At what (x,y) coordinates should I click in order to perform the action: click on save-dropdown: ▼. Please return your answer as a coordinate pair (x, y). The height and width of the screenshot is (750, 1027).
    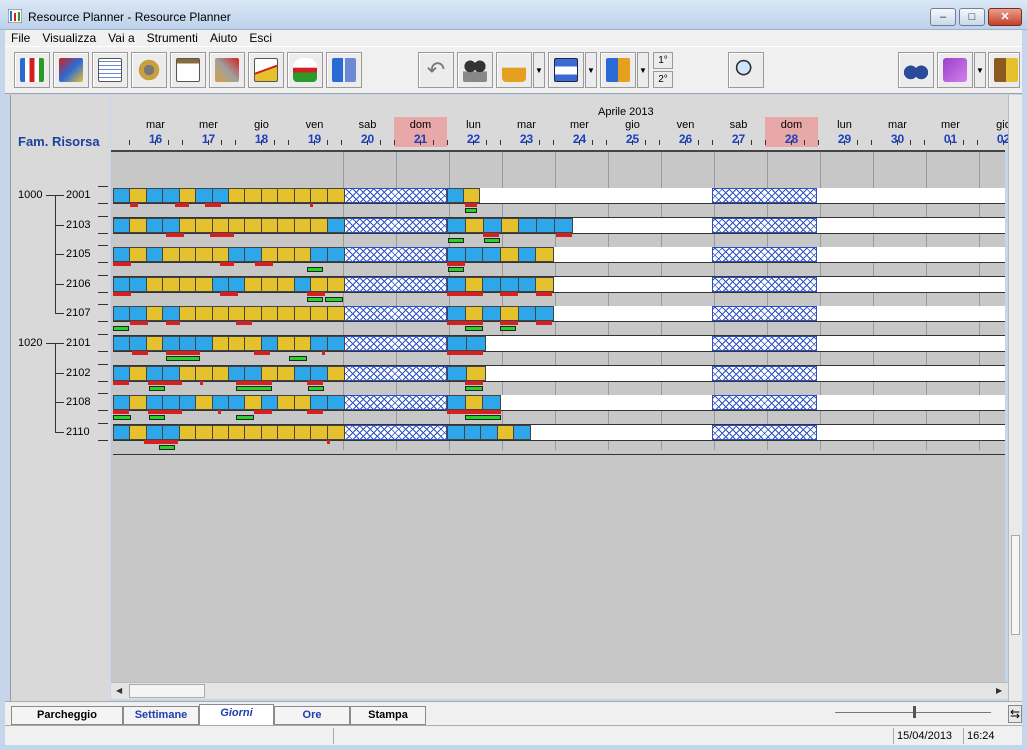
    Looking at the image, I should click on (591, 70).